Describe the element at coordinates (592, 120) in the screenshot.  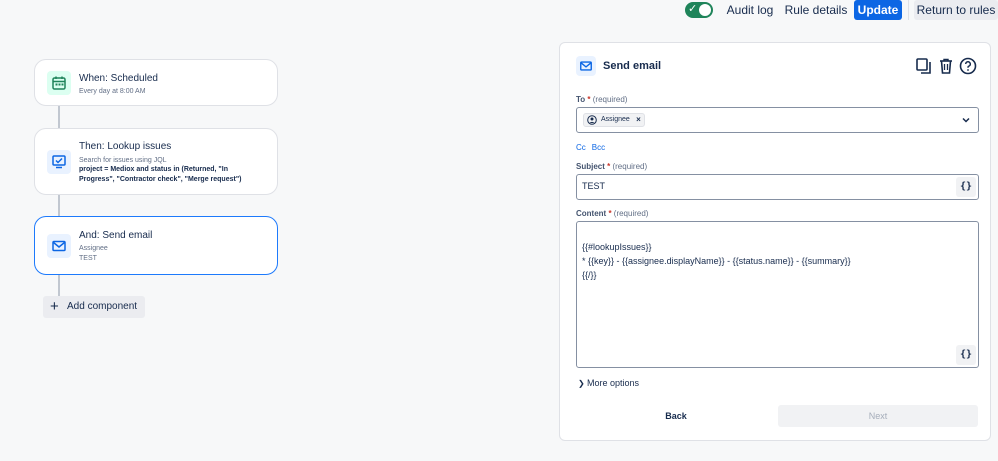
I see `user-avatar-icon` at that location.